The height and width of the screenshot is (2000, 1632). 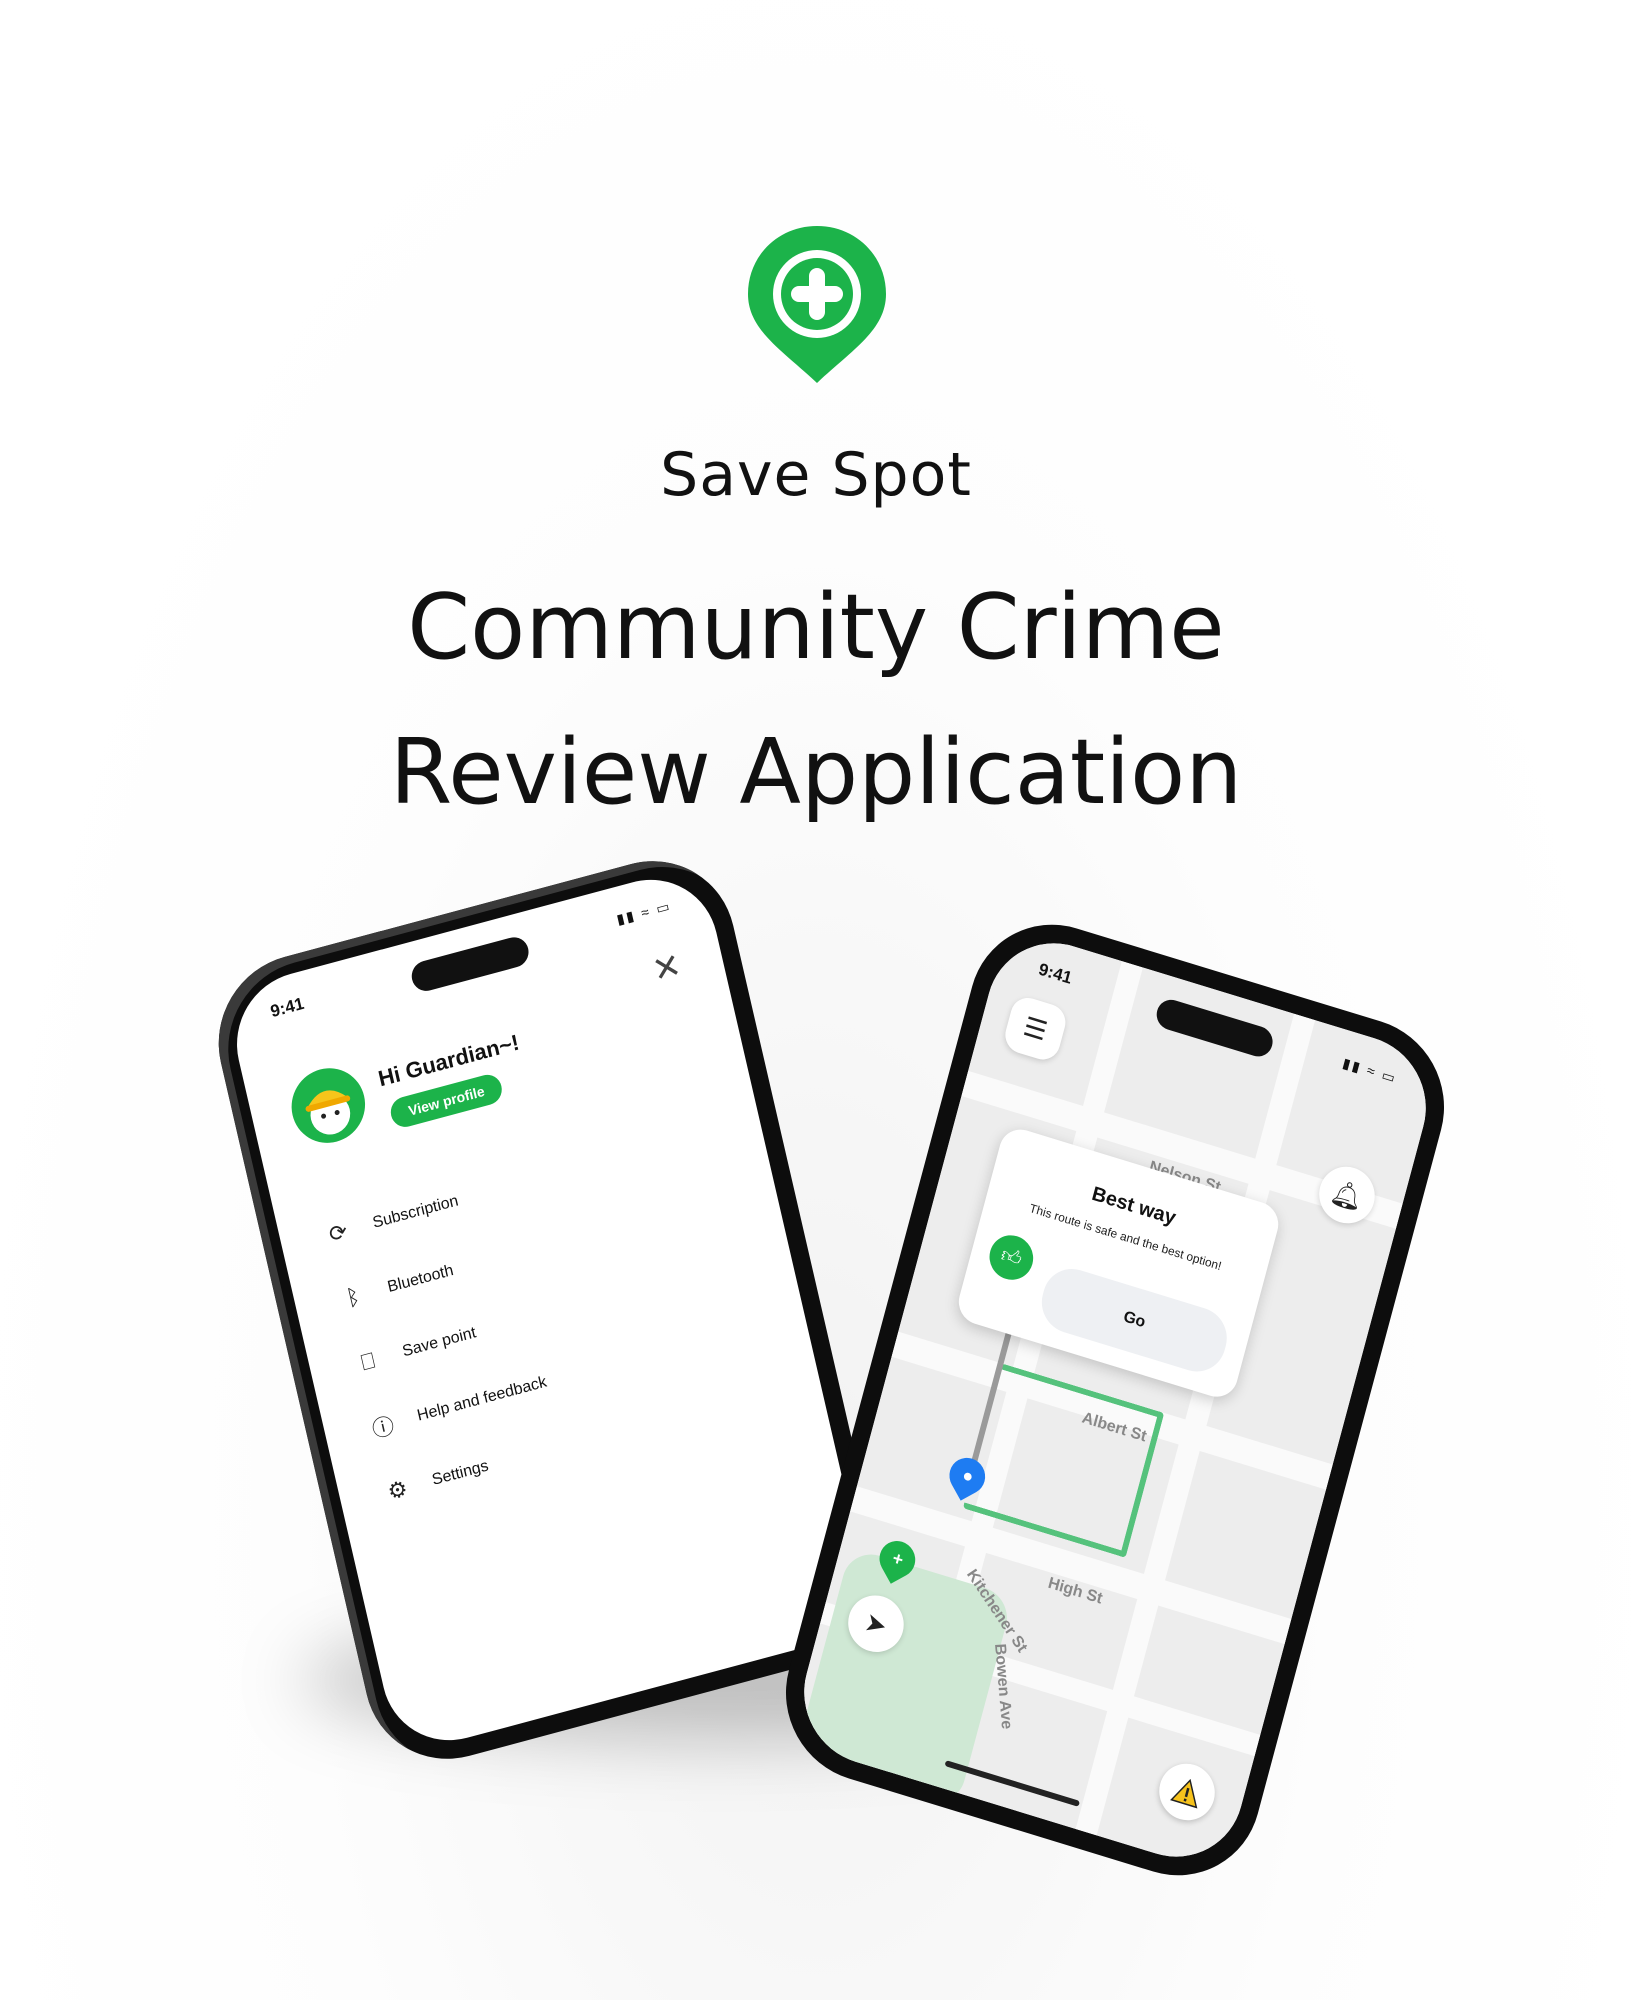 I want to click on brand-name: Save Spot, so click(x=816, y=475).